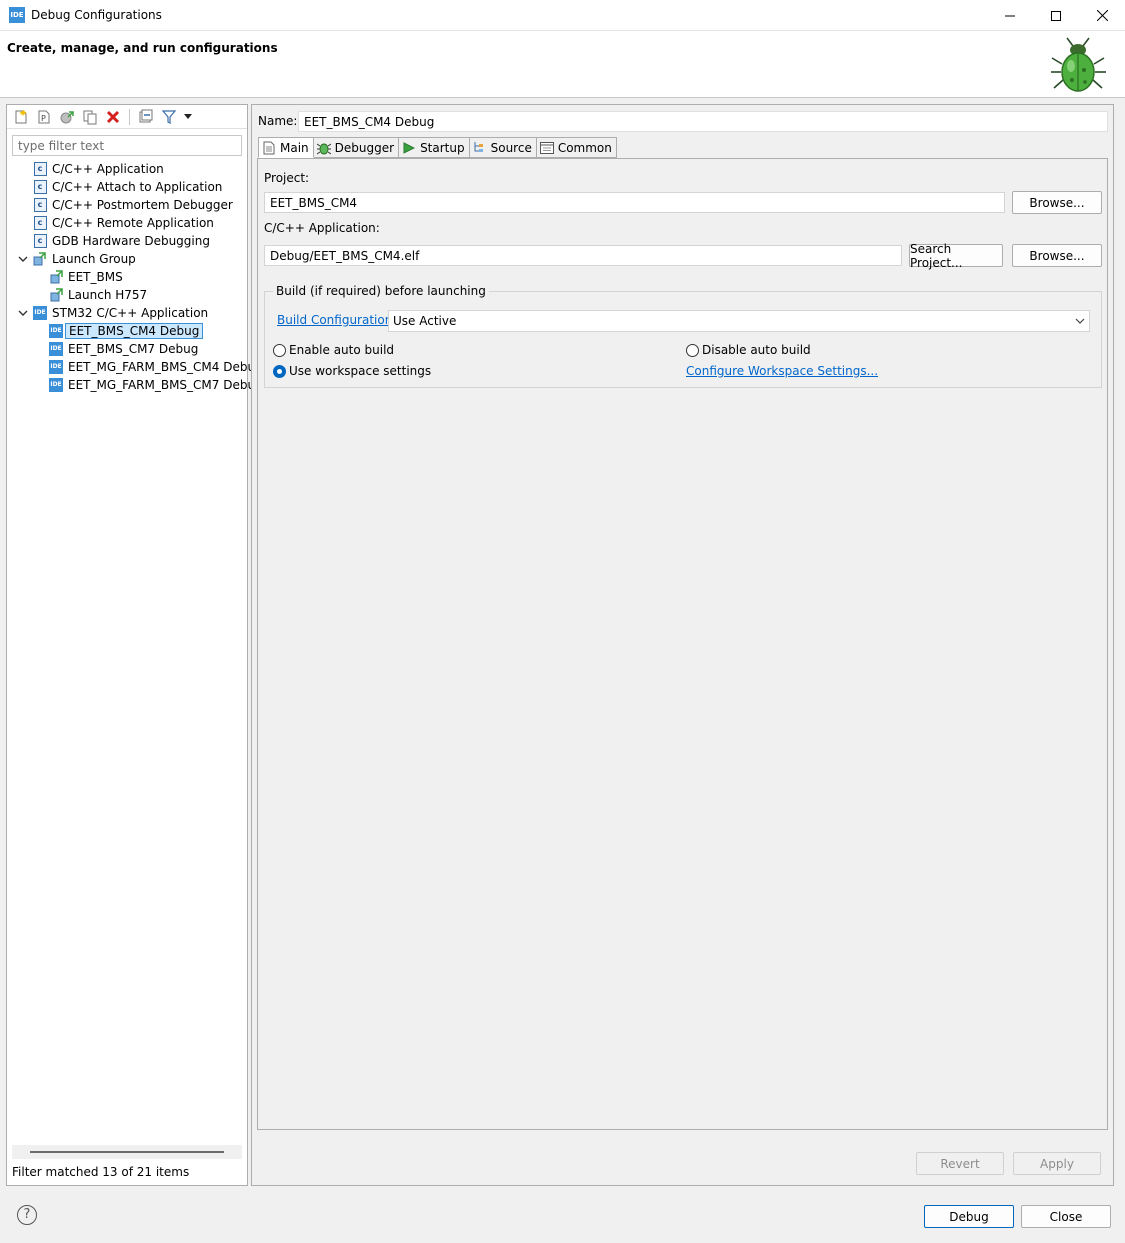  Describe the element at coordinates (434, 147) in the screenshot. I see `tab-startup: Startup` at that location.